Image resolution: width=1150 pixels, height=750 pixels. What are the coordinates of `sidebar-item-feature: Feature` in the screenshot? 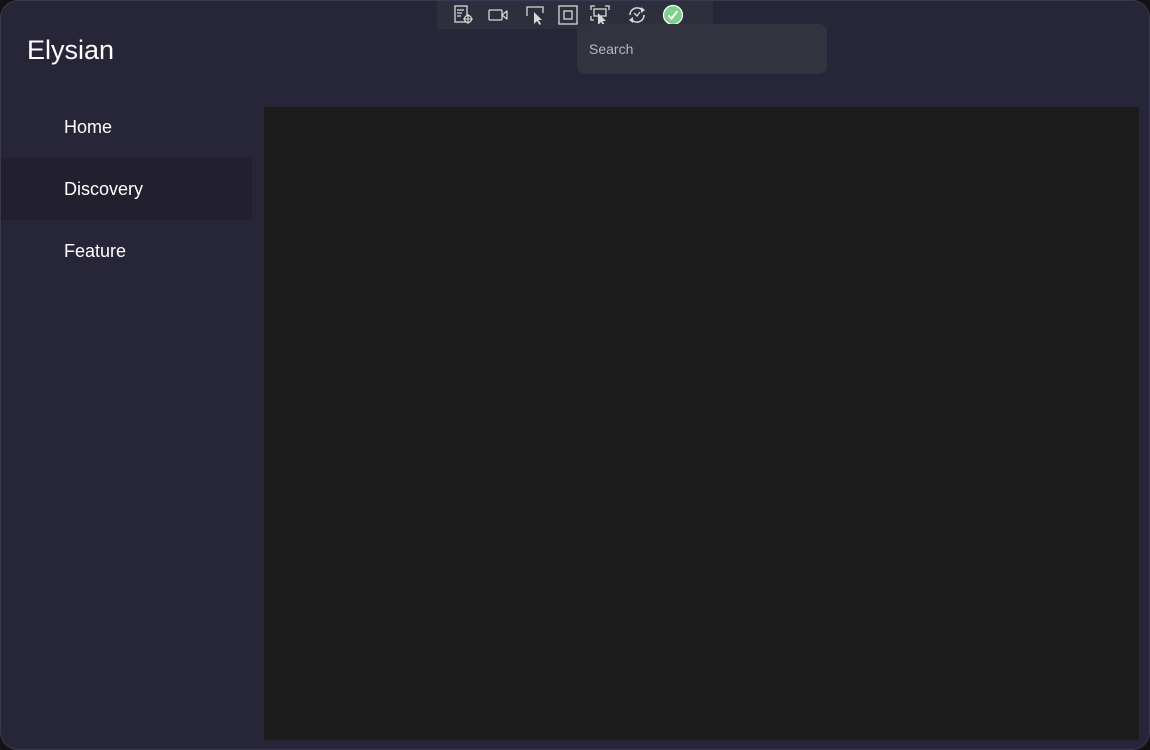 It's located at (126, 251).